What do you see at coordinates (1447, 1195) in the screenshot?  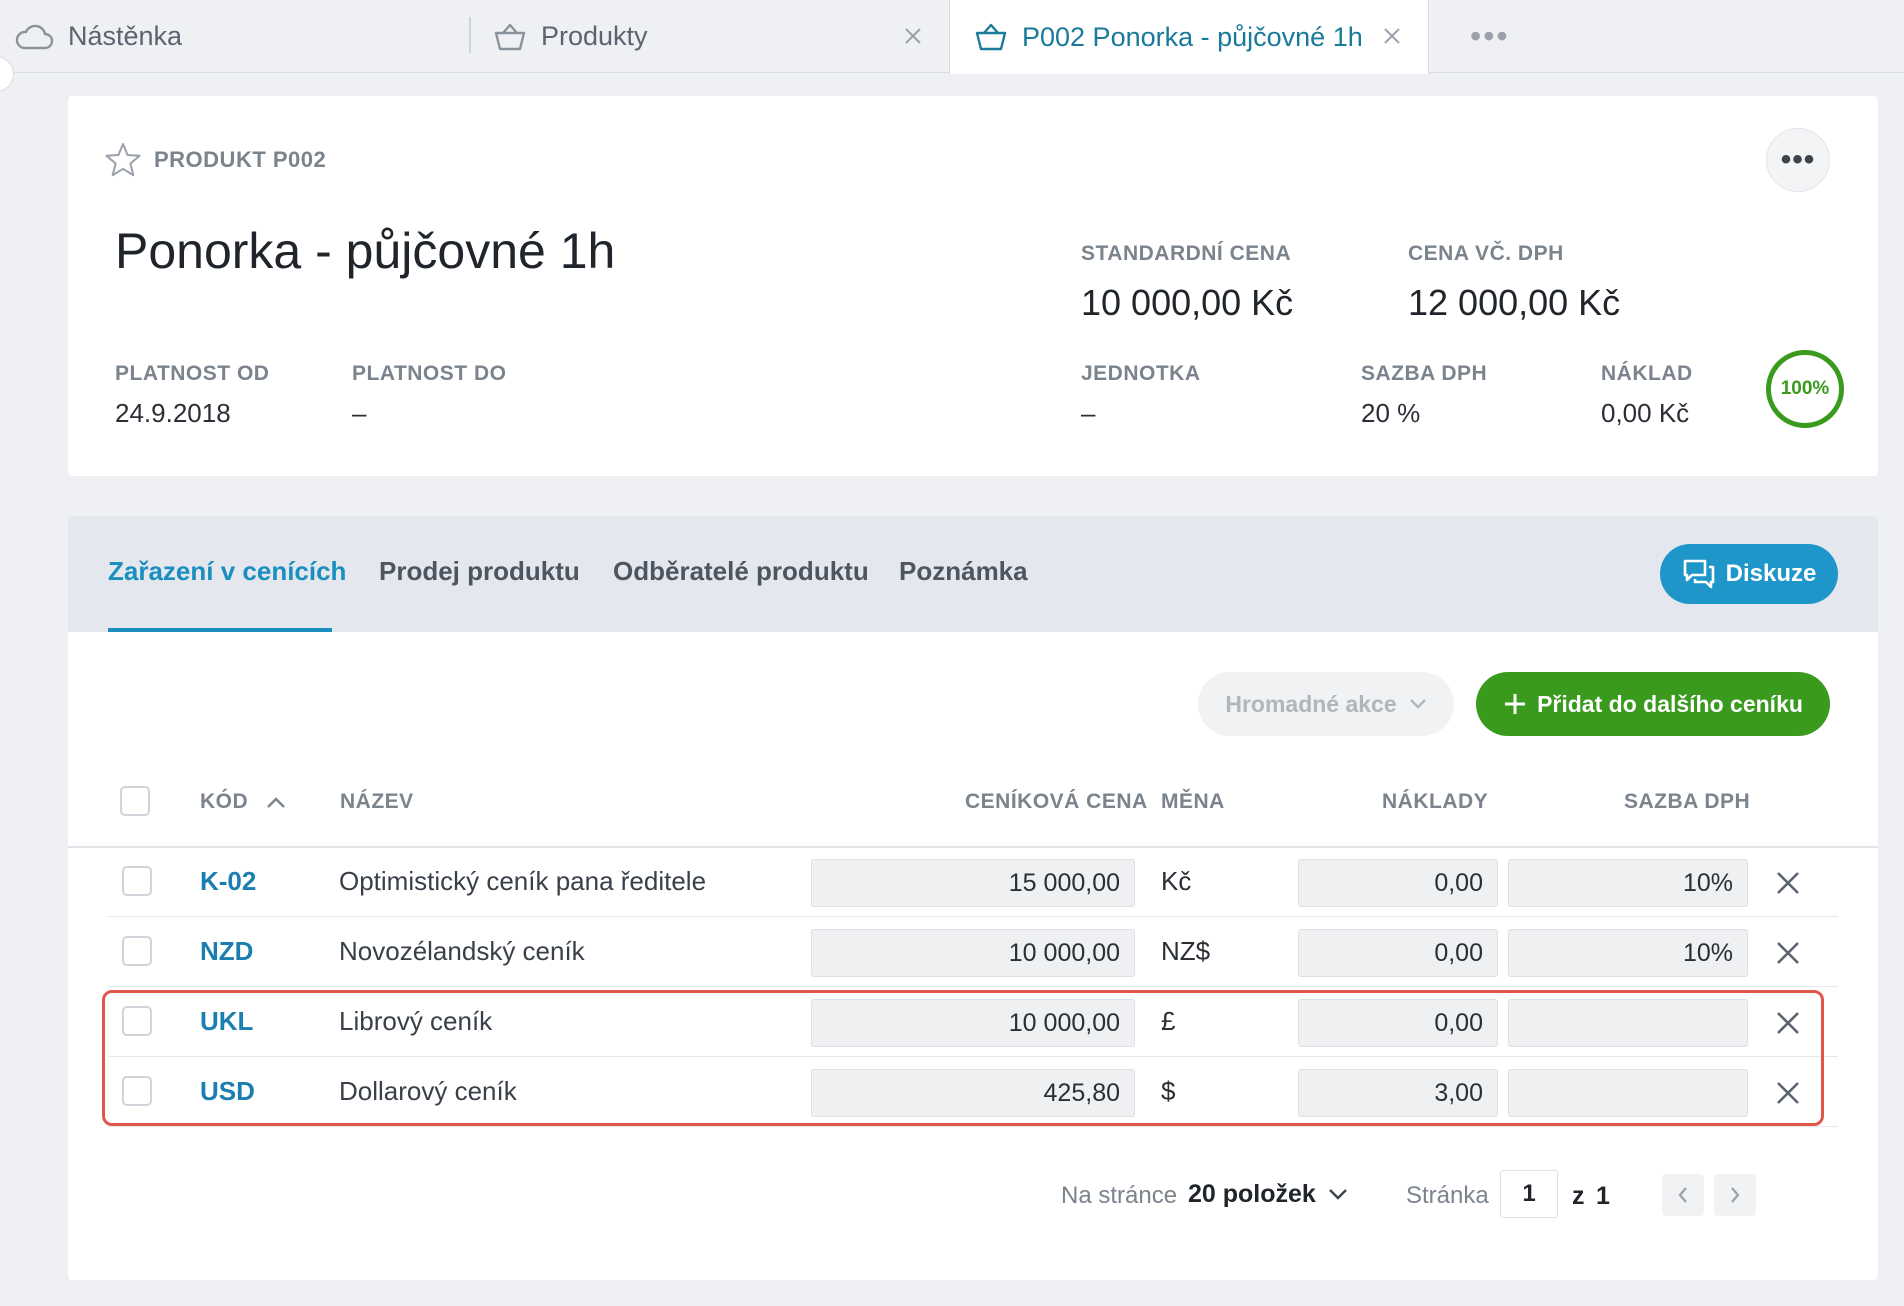 I see `page-label: Stránka` at bounding box center [1447, 1195].